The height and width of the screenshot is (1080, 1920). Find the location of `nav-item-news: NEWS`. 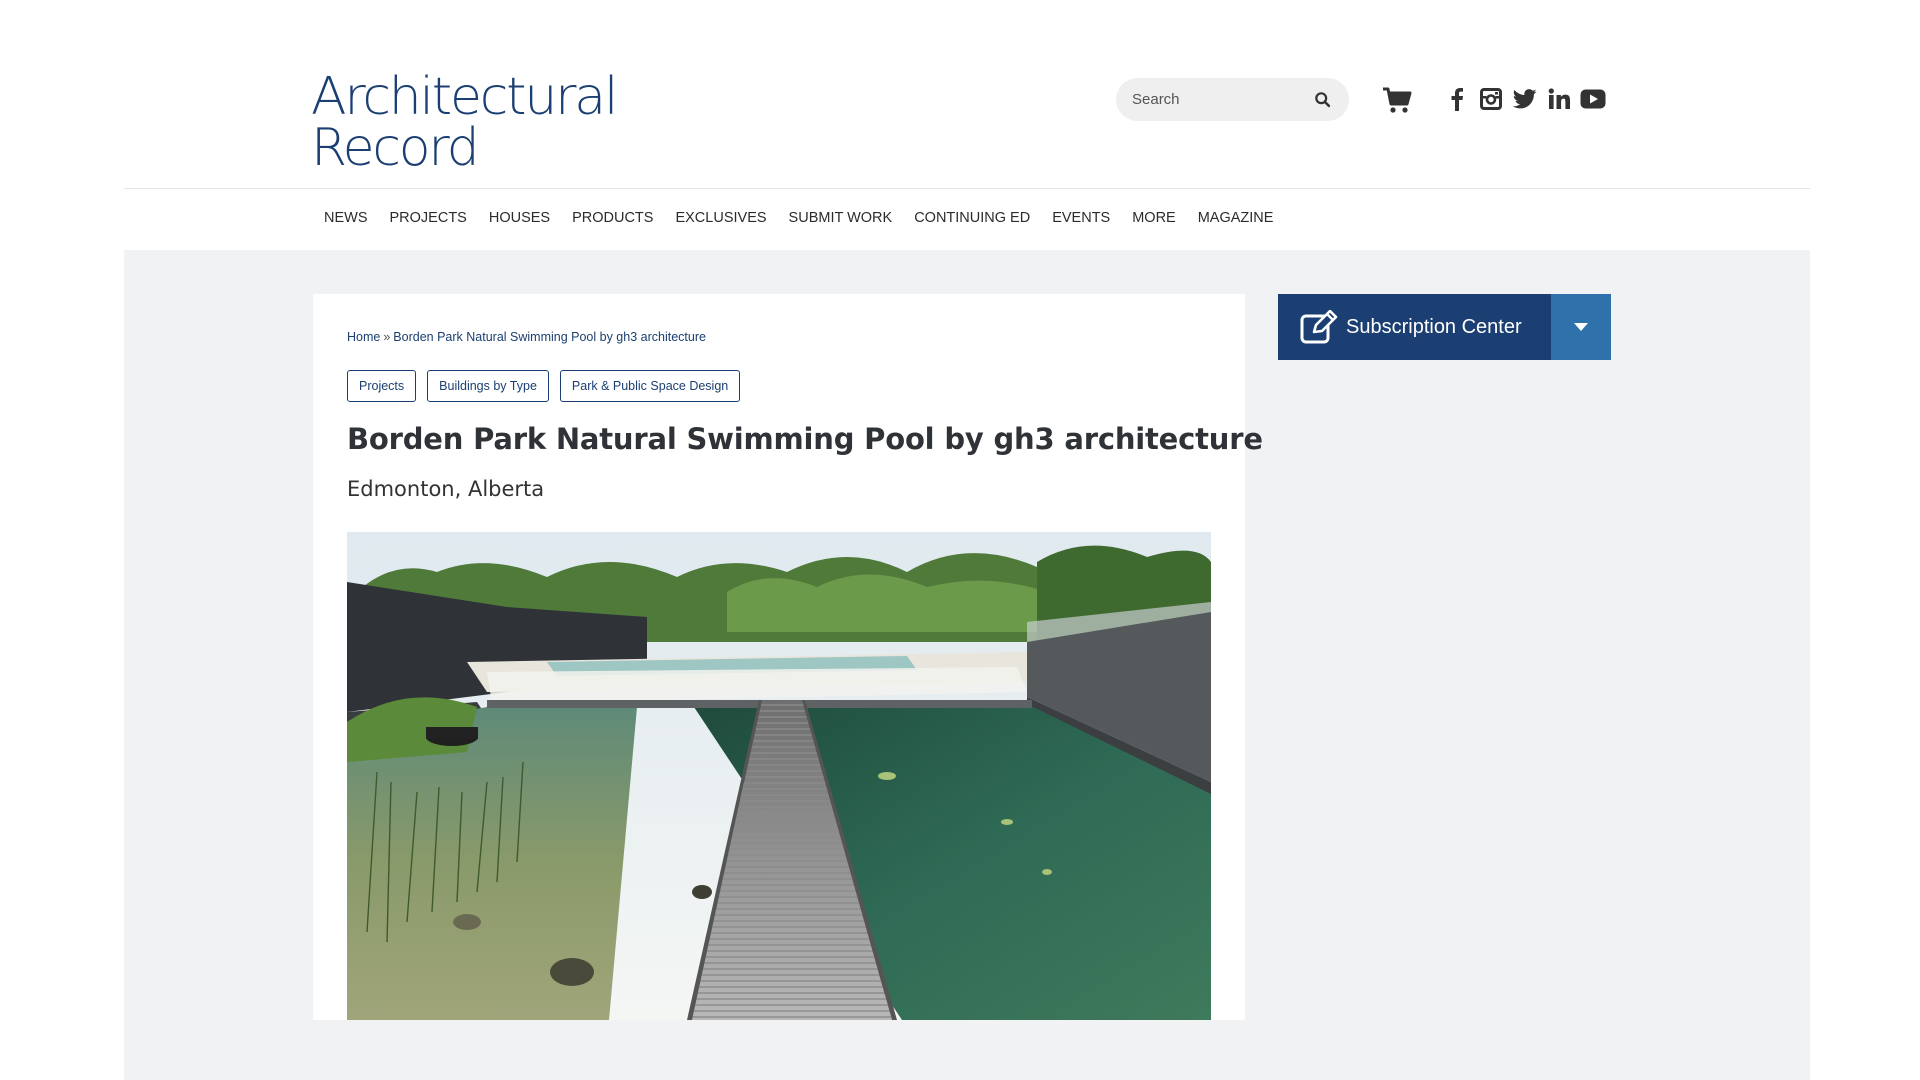

nav-item-news: NEWS is located at coordinates (346, 218).